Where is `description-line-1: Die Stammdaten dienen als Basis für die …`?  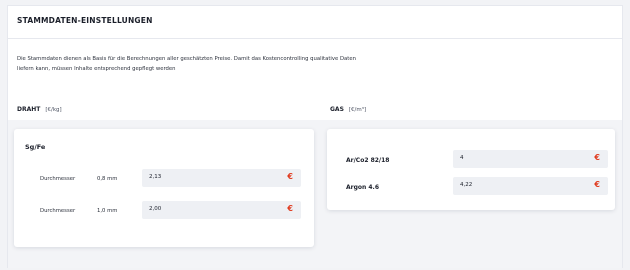
description-line-1: Die Stammdaten dienen als Basis für die … is located at coordinates (186, 59).